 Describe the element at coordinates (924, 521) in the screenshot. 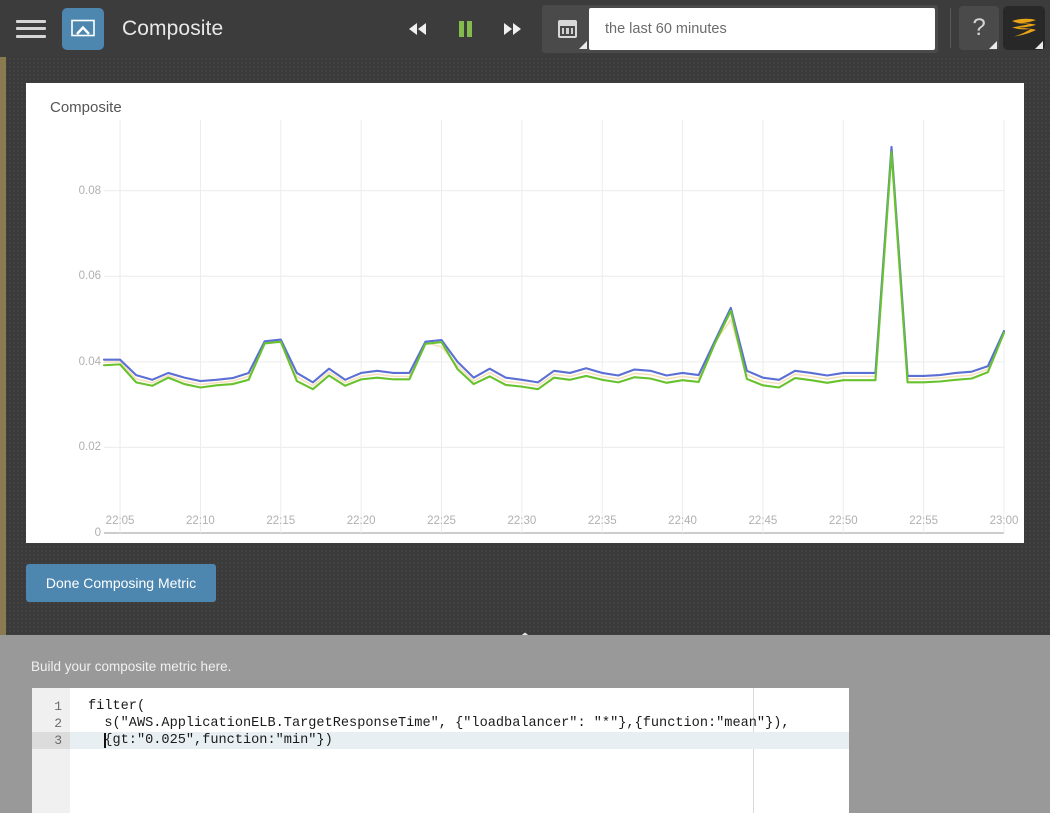

I see `x-axis-tick-label: 22:55` at that location.